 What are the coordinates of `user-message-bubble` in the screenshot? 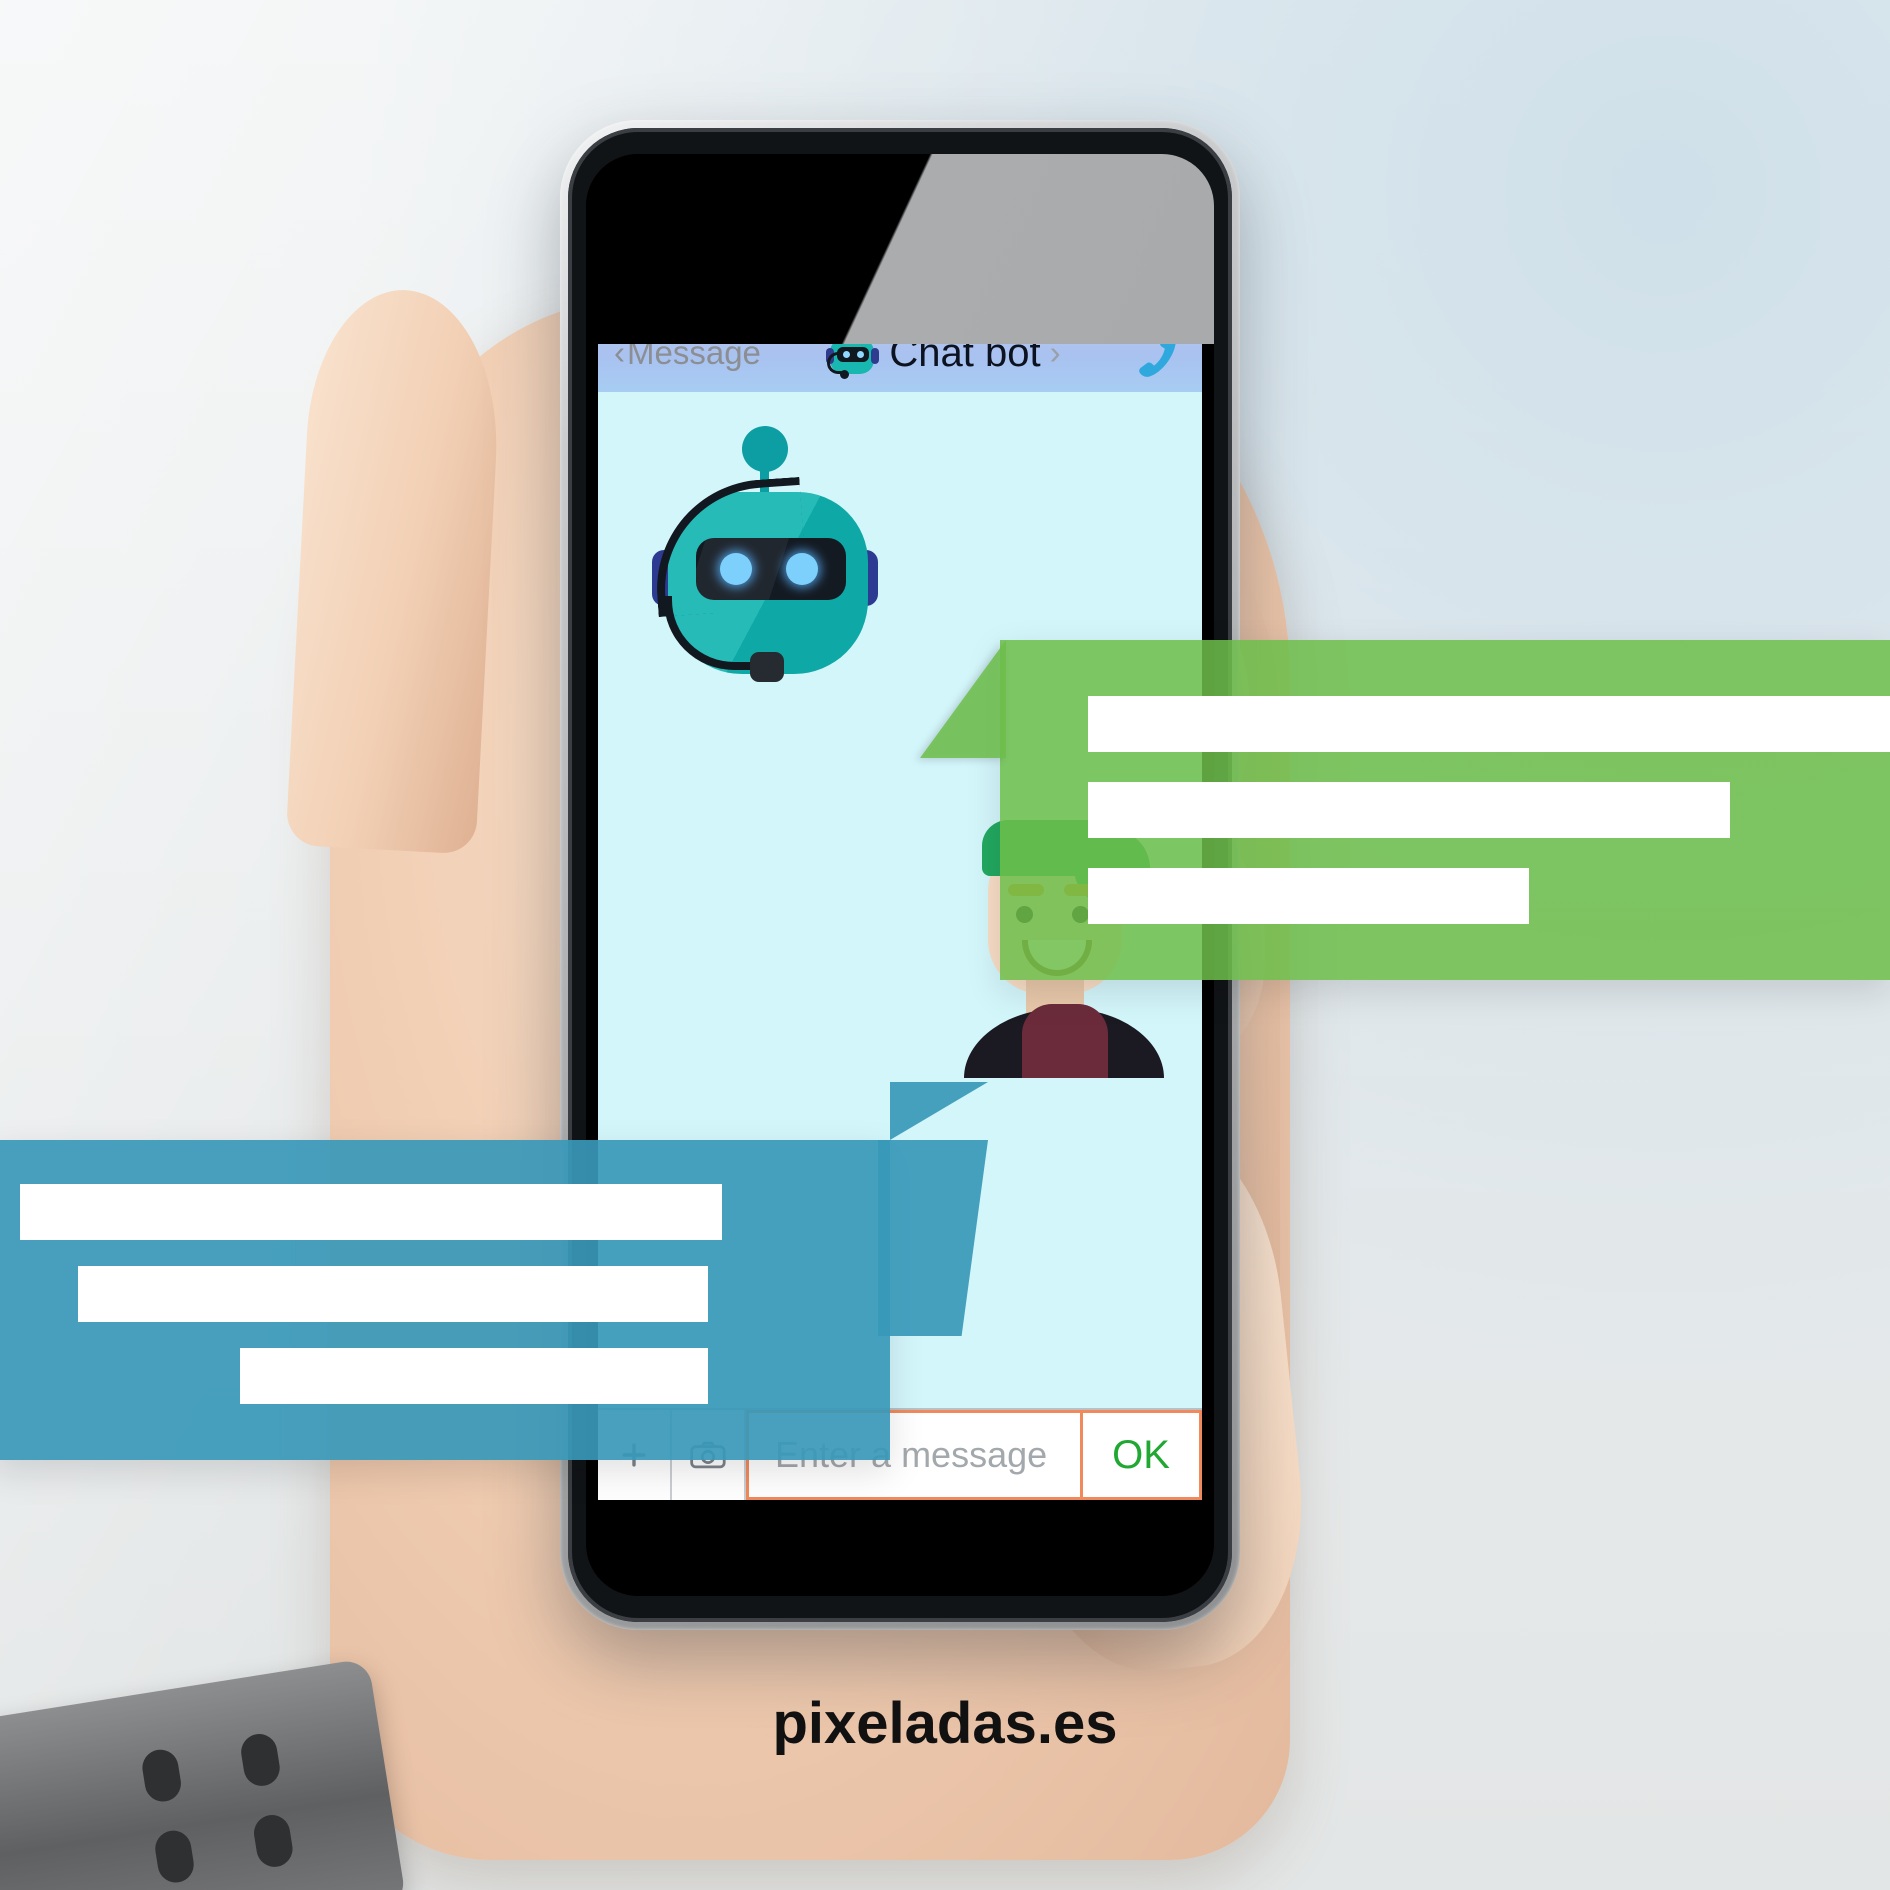 It's located at (494, 1271).